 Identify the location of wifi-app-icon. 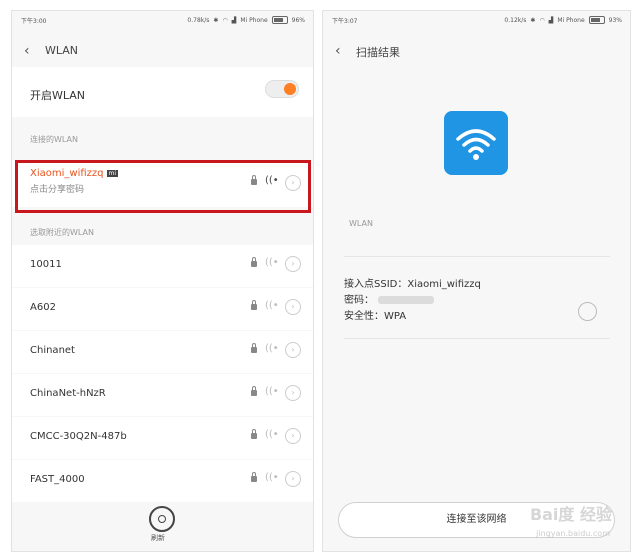
(476, 143).